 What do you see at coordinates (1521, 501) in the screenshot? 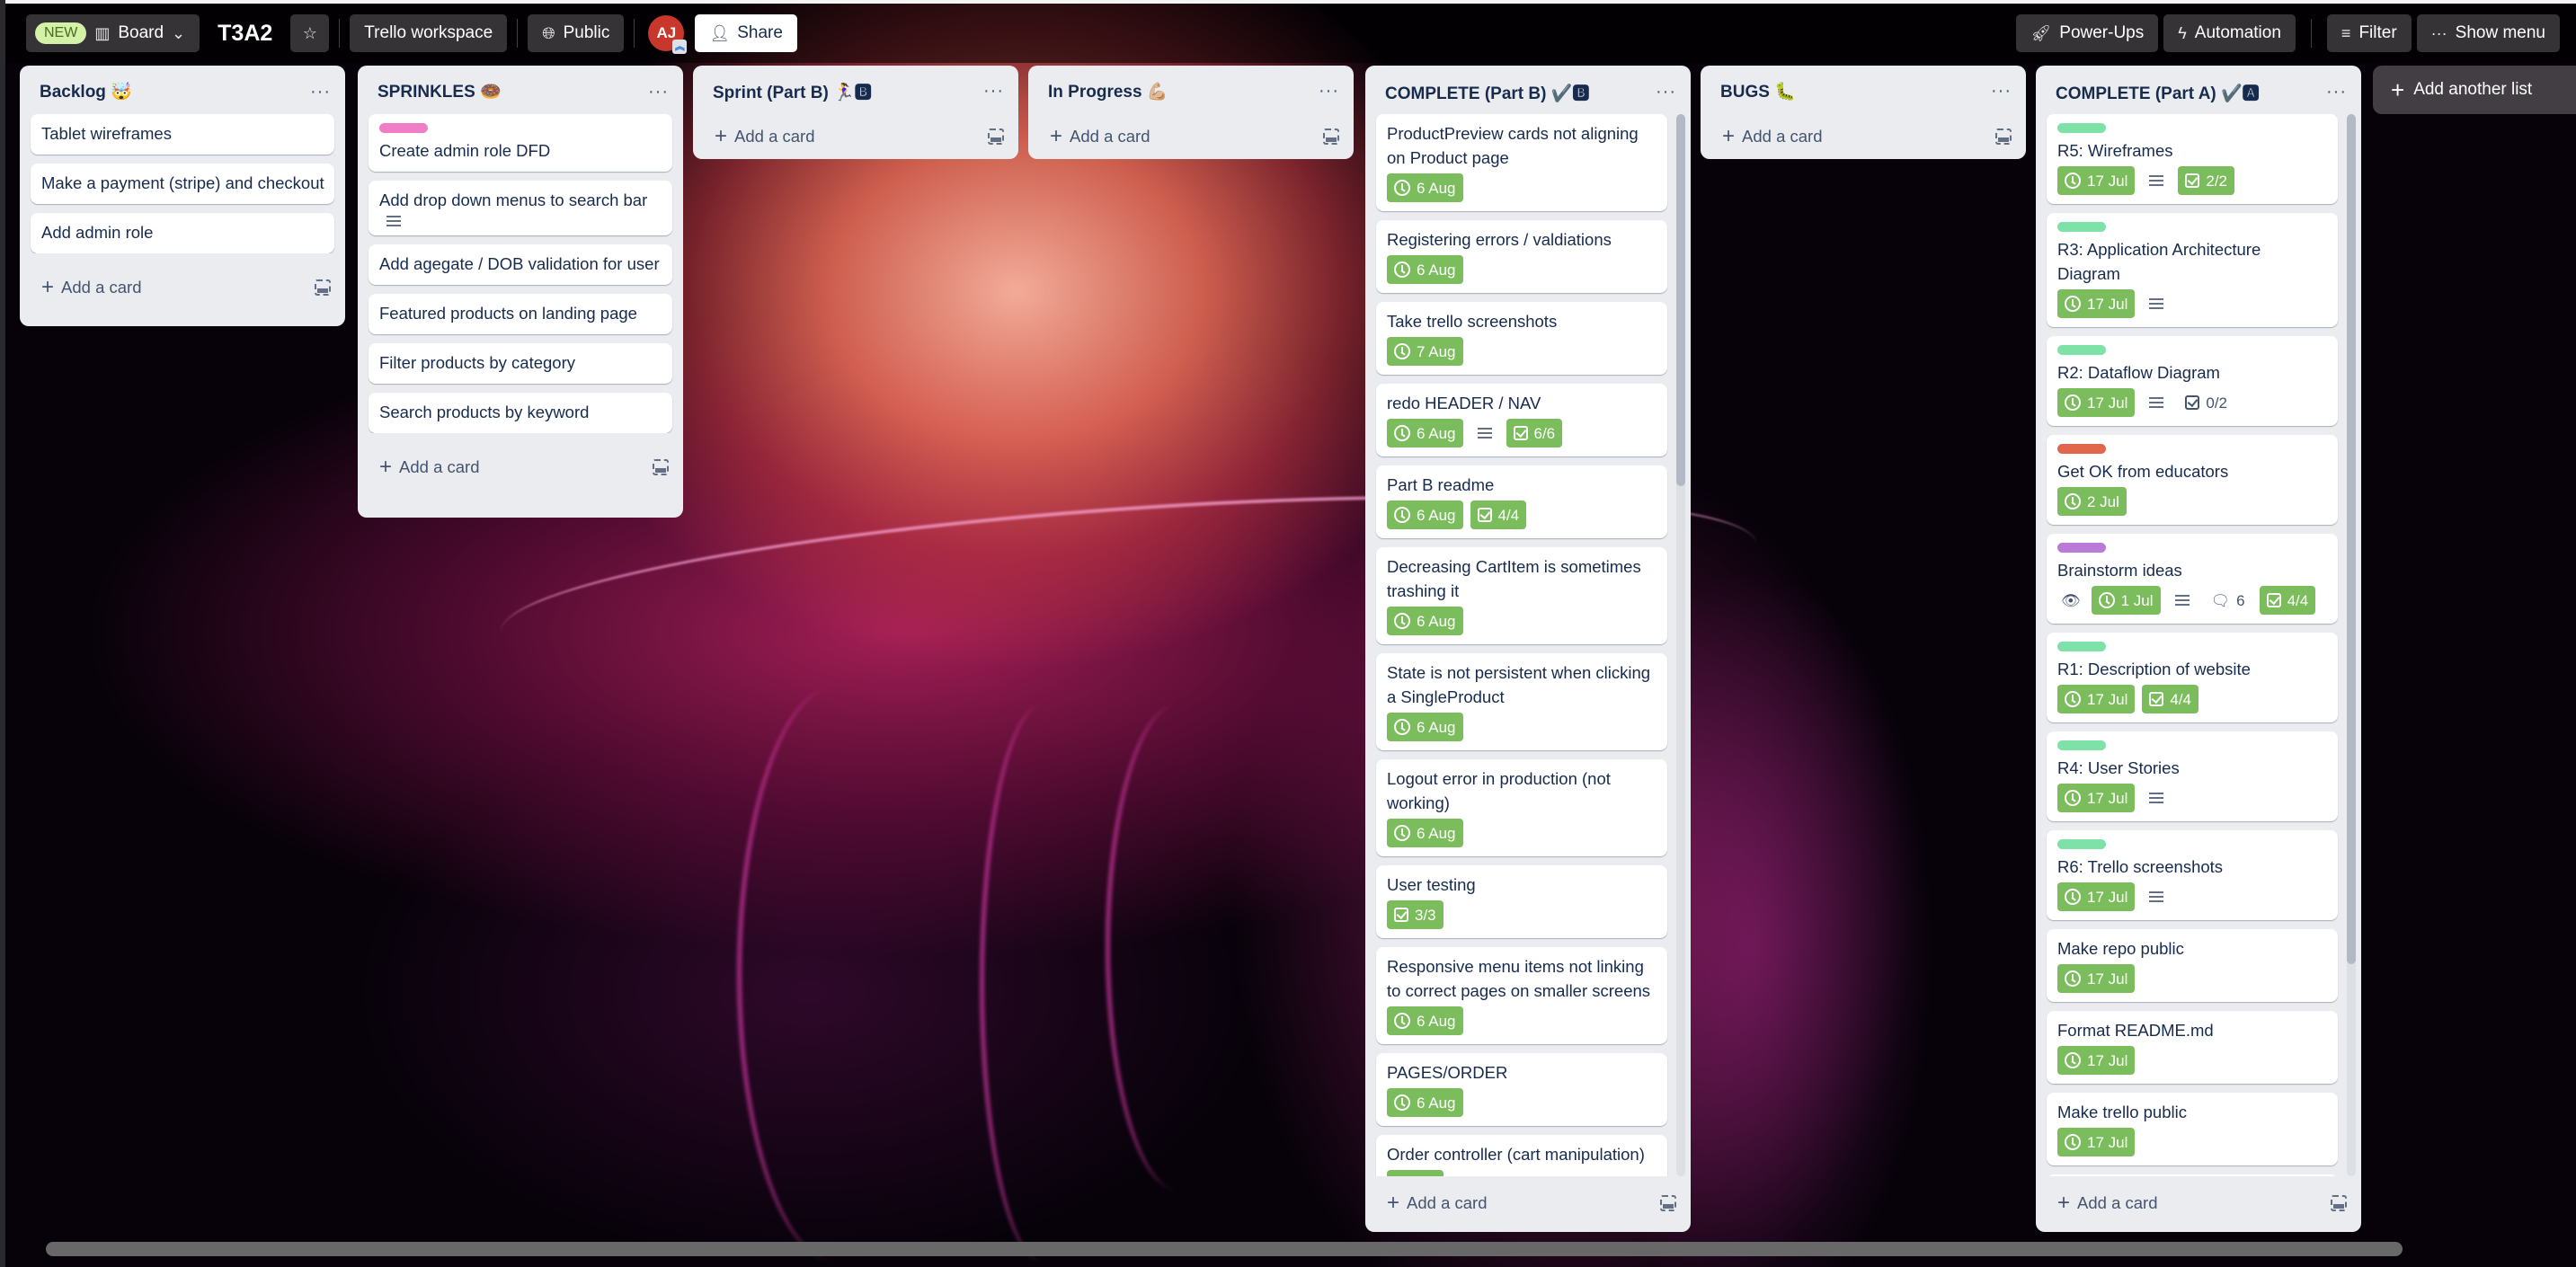
I see `card: Part B readme 6 Aug 4/4` at bounding box center [1521, 501].